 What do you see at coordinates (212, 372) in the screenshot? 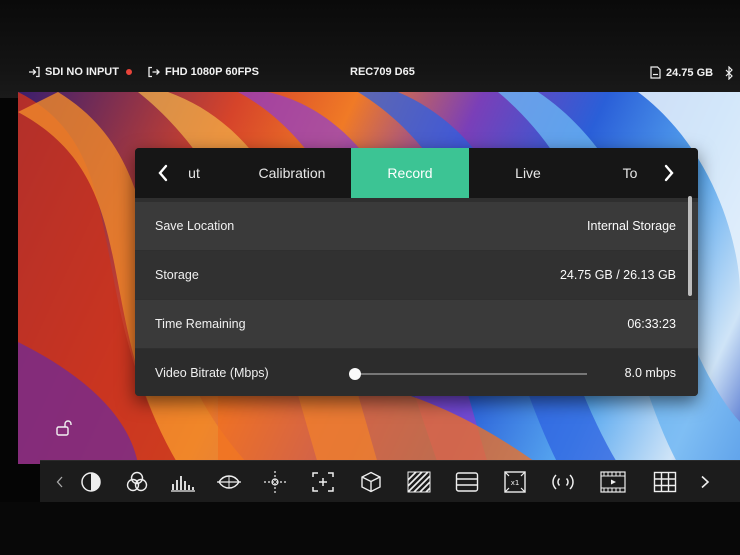
I see `row-label: Video Bitrate (Mbps)` at bounding box center [212, 372].